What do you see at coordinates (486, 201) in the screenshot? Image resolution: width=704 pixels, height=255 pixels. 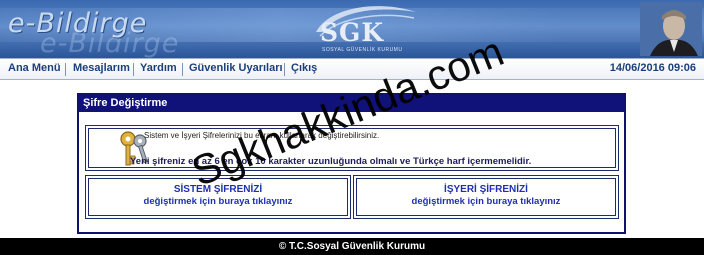 I see `workplace-password-subtitle: değiştirmek için buraya tıklayınız` at bounding box center [486, 201].